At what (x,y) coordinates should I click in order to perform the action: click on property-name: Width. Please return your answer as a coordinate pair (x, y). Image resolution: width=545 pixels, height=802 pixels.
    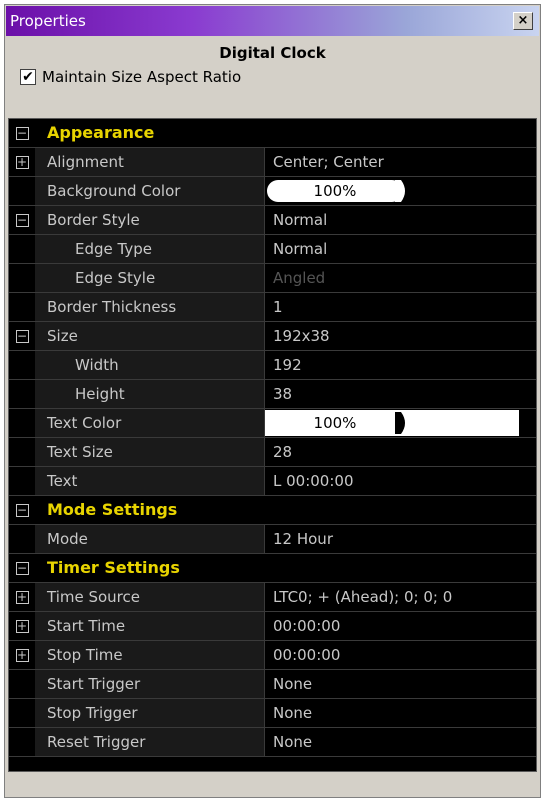
    Looking at the image, I should click on (150, 365).